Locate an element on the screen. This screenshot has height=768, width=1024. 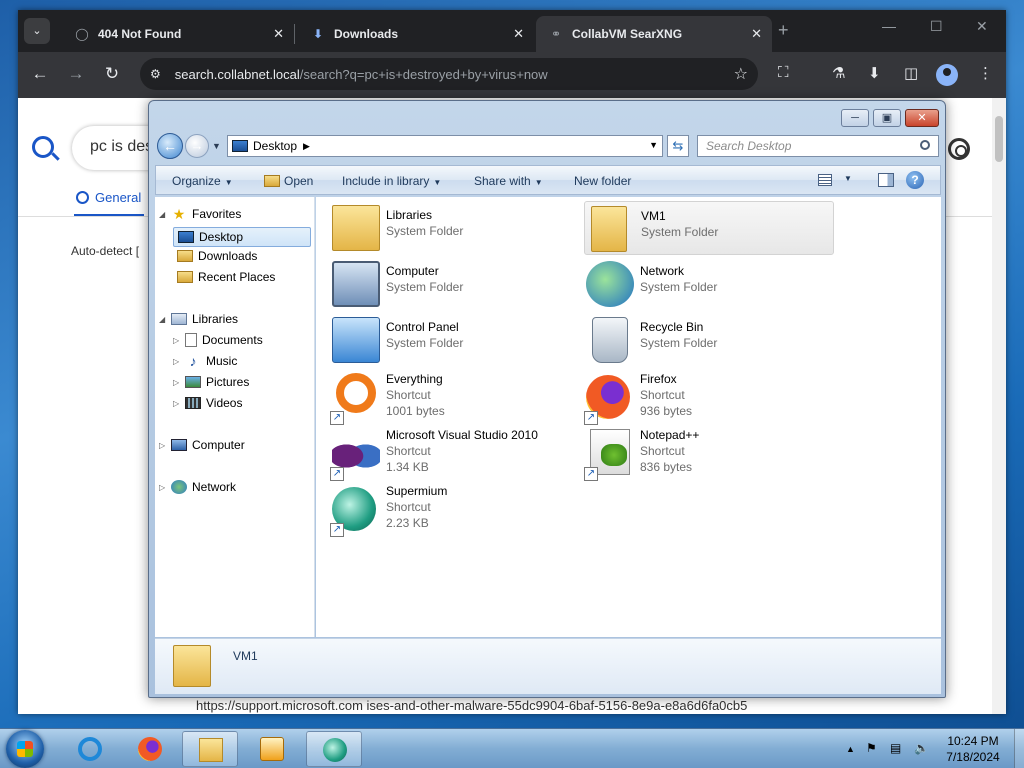
item-name: Recycle Bin is located at coordinates (672, 327).